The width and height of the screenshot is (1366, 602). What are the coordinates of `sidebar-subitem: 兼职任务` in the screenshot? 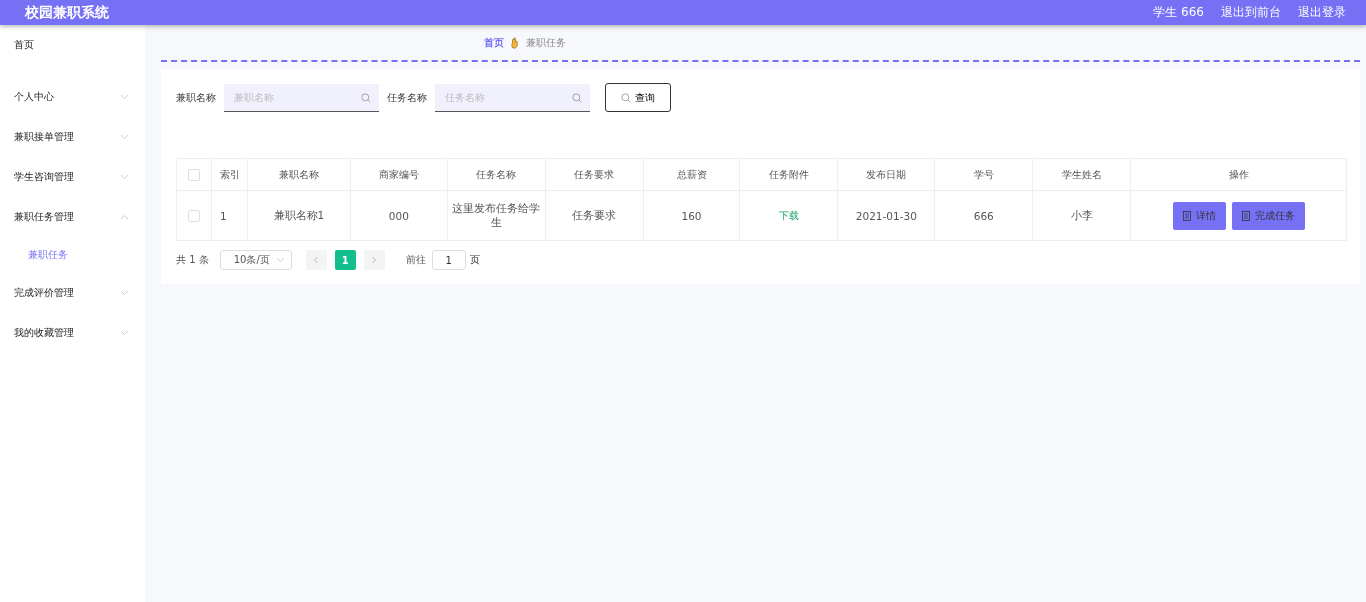 It's located at (72, 255).